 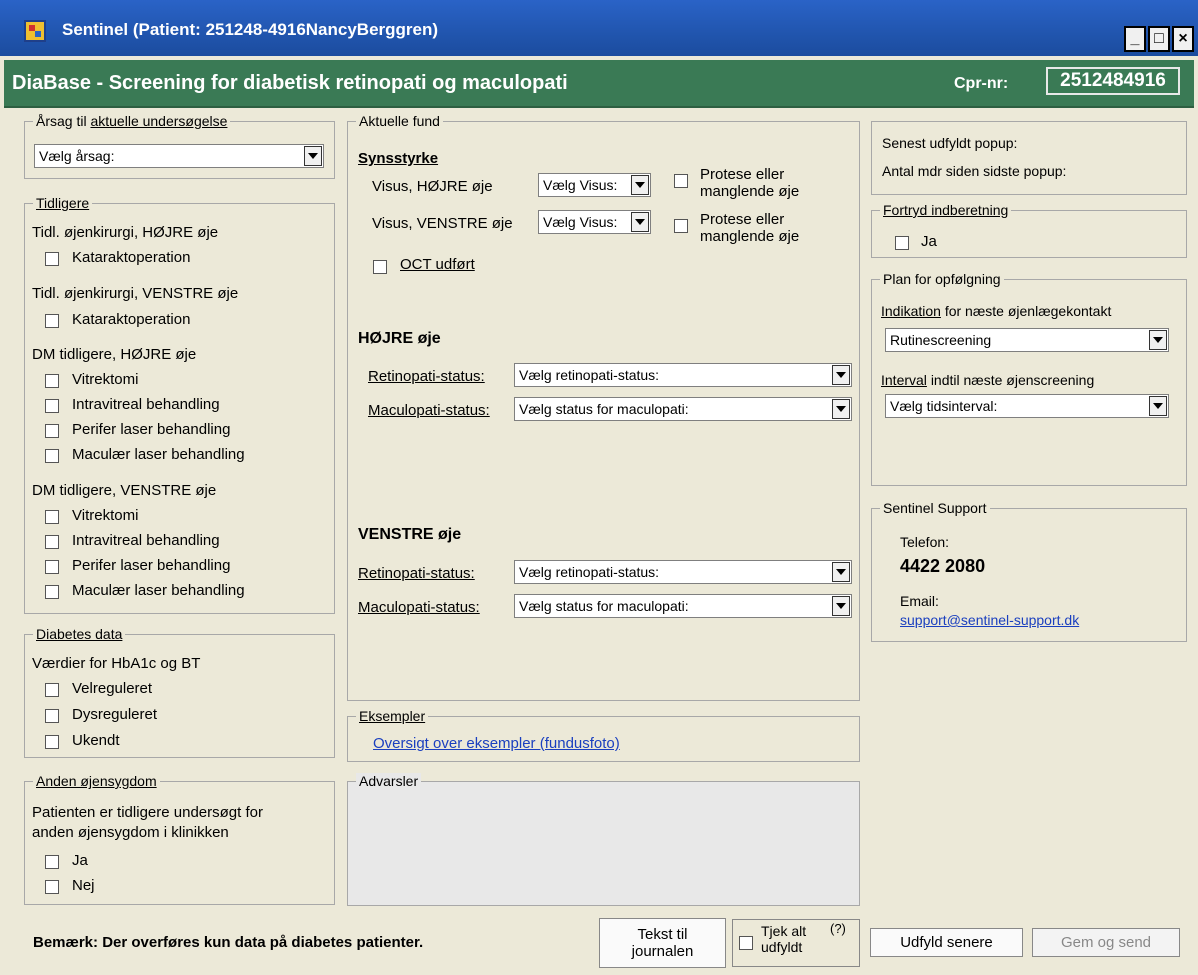 I want to click on visus-left-label: Visus, VENSTRE øje, so click(x=442, y=223).